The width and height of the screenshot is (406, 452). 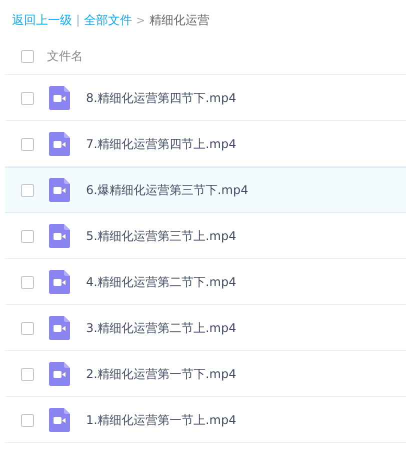 I want to click on file-name: 1.精细化运营第一节上.mp4, so click(x=161, y=420).